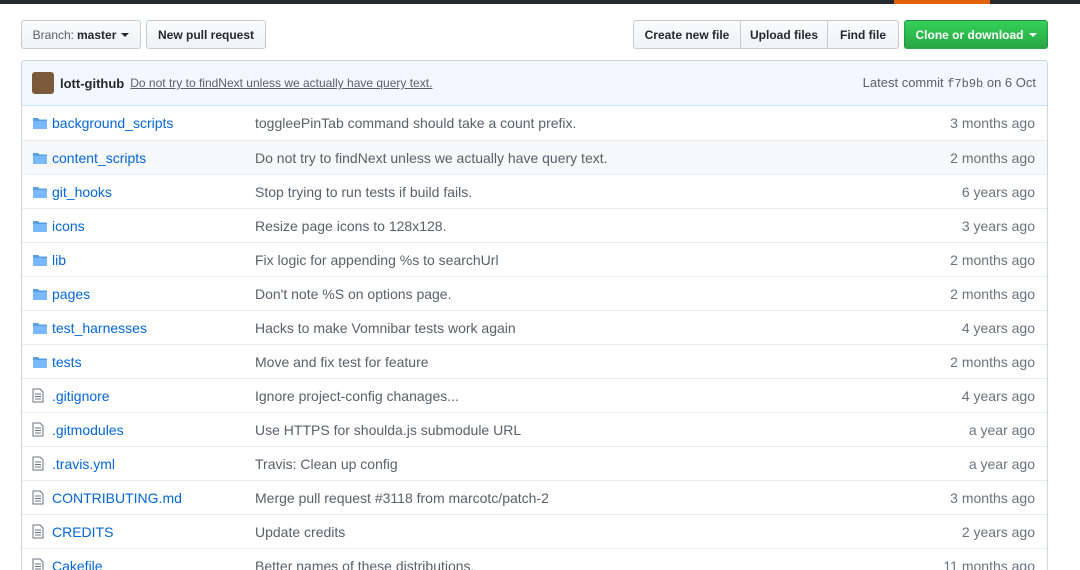 The width and height of the screenshot is (1080, 570). What do you see at coordinates (153, 123) in the screenshot?
I see `file-name-link: background_scripts` at bounding box center [153, 123].